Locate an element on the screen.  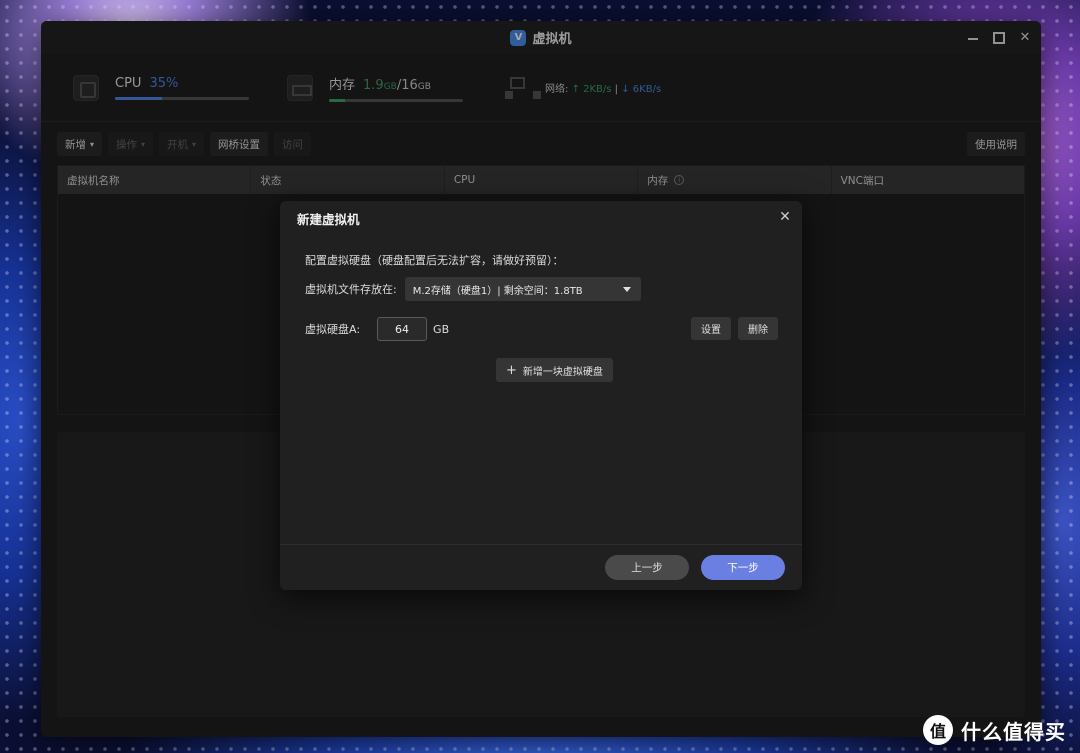
disk-size-input is located at coordinates (402, 329).